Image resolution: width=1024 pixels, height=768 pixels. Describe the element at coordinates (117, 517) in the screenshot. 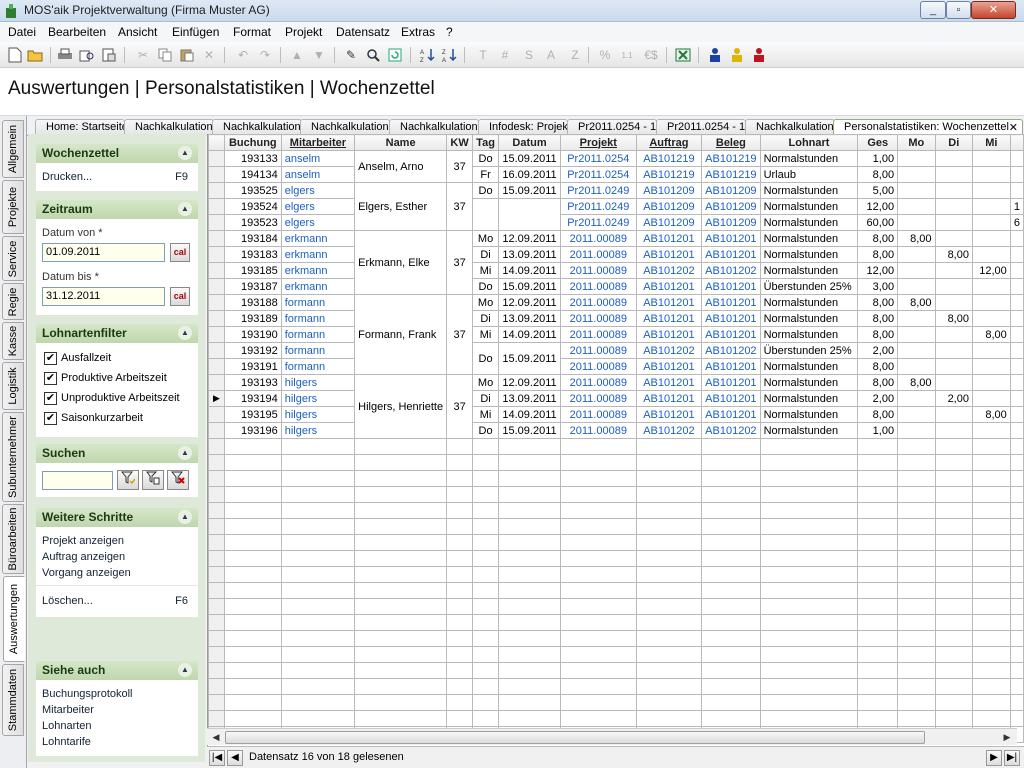

I see `weitere-schritte-section-header: Weitere Schritte ▲` at that location.